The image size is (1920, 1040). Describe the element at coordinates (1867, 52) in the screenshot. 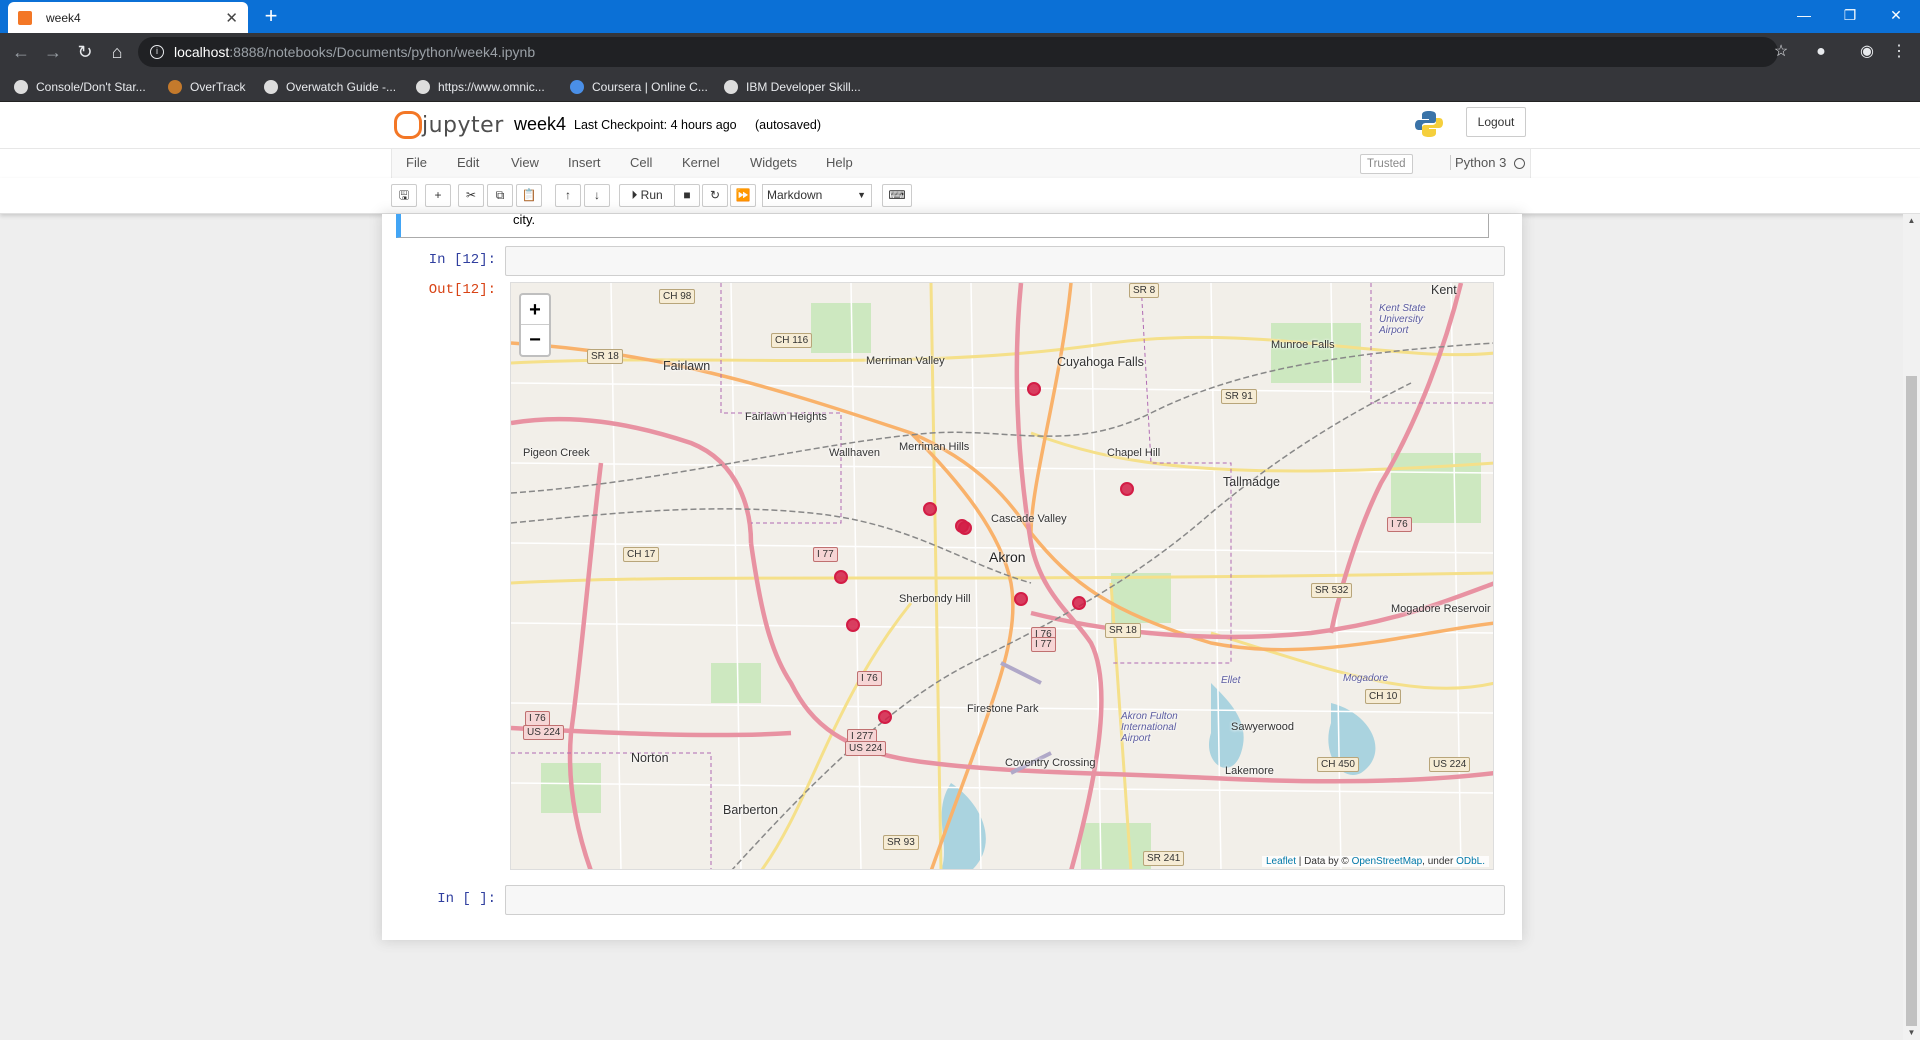

I see `profile-avatar-icon: ◉` at that location.